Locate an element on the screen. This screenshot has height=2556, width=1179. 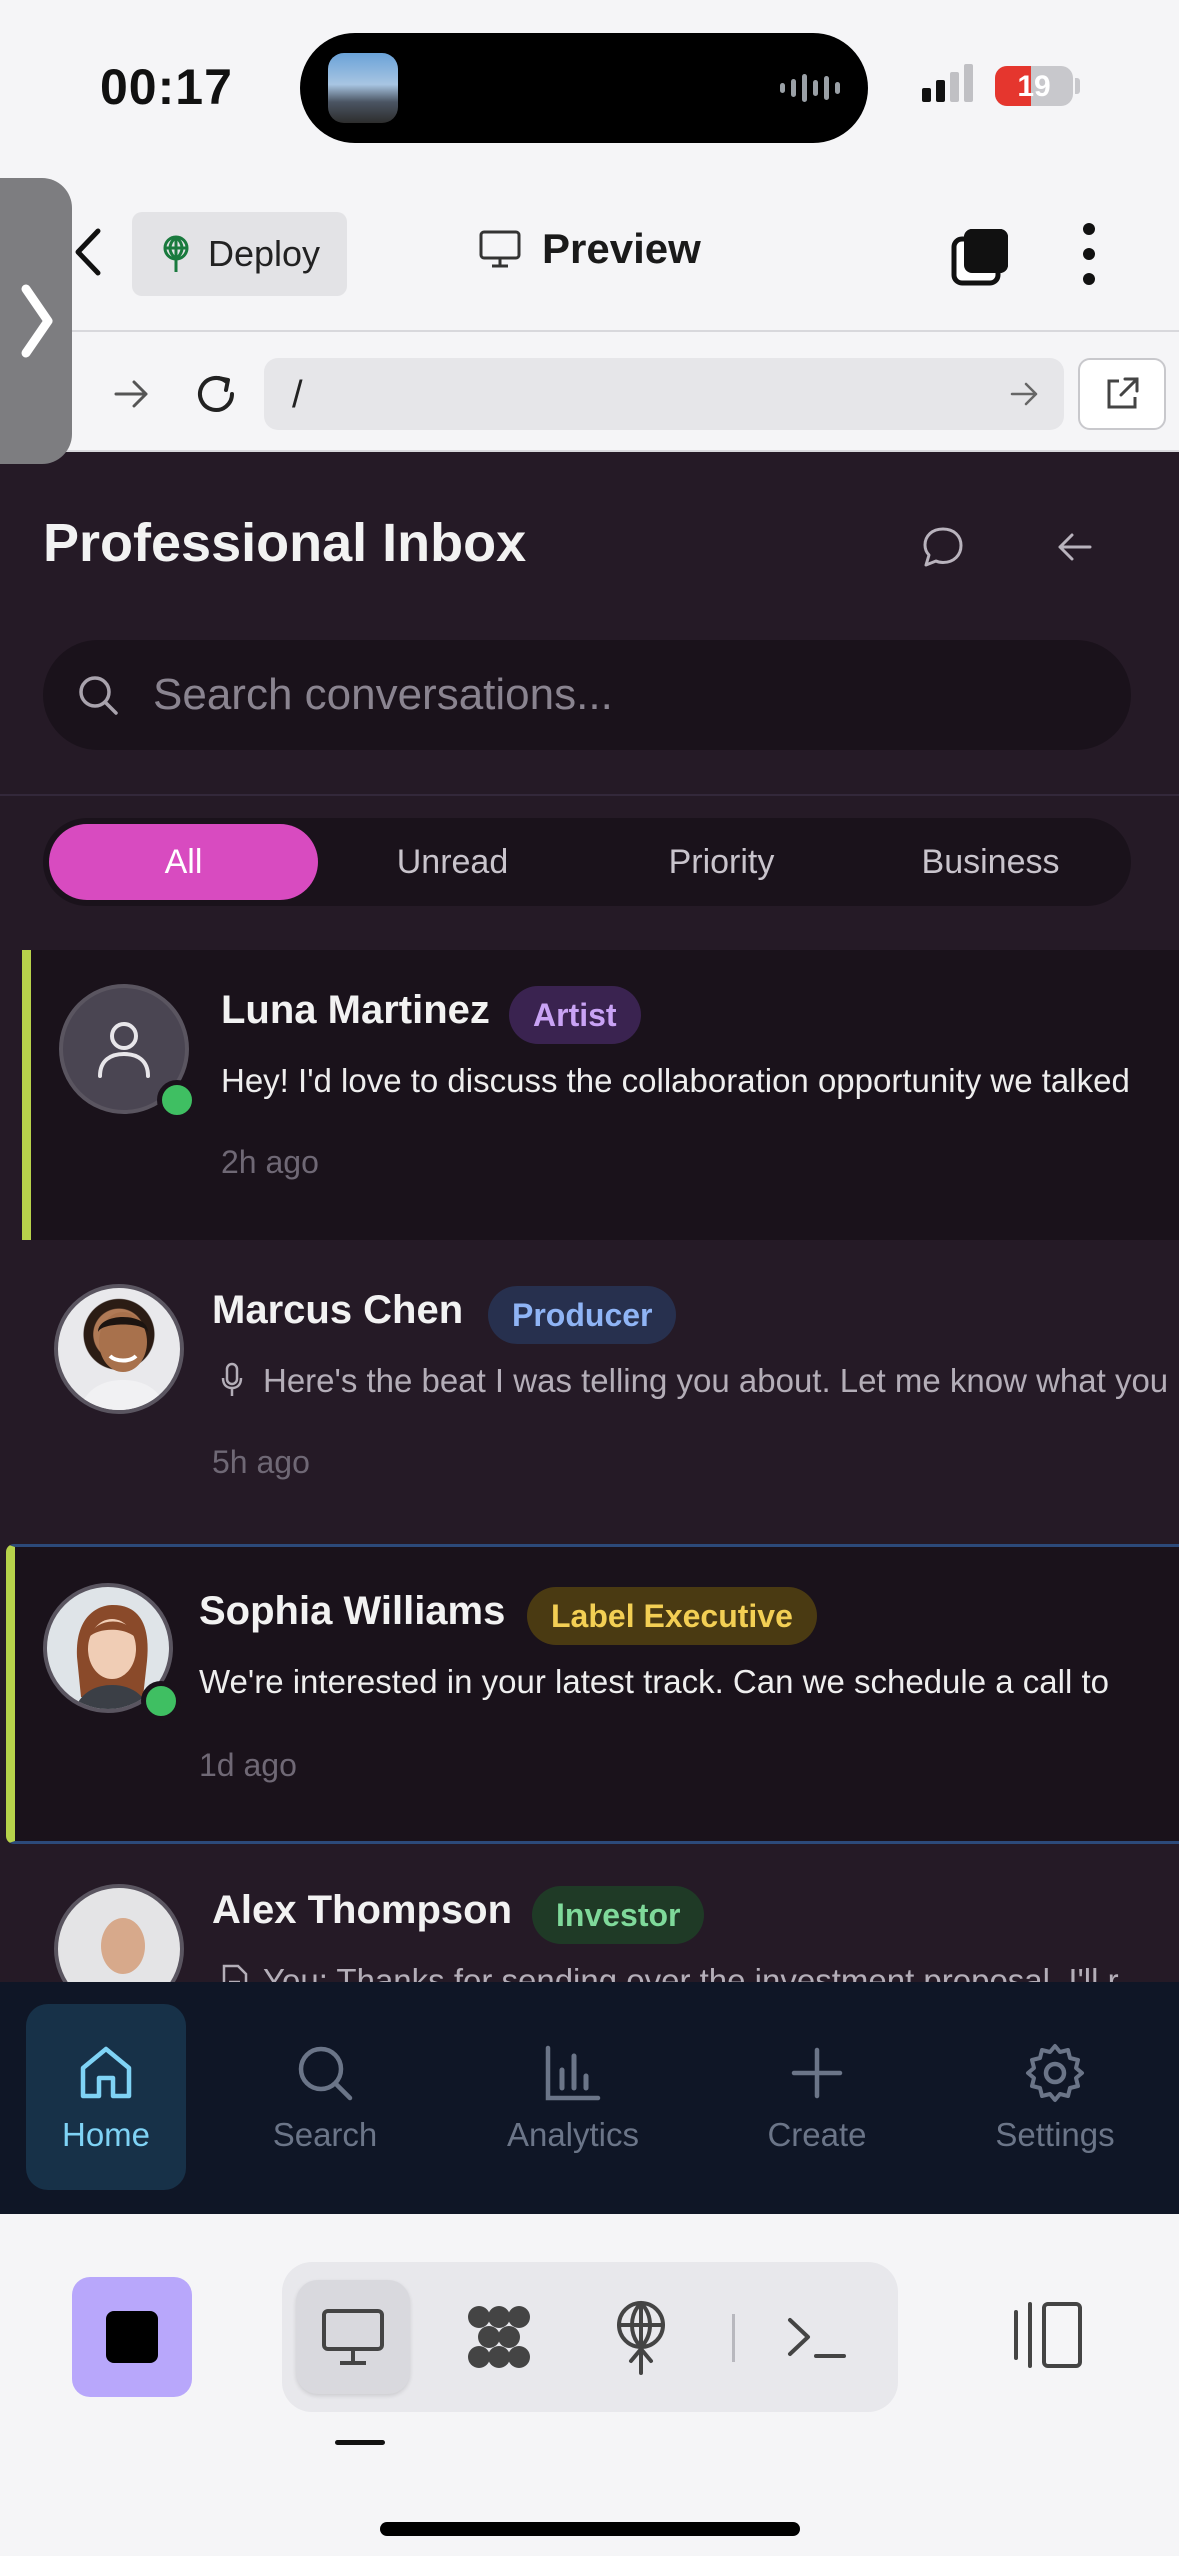
nav-create: Create is located at coordinates (817, 2097).